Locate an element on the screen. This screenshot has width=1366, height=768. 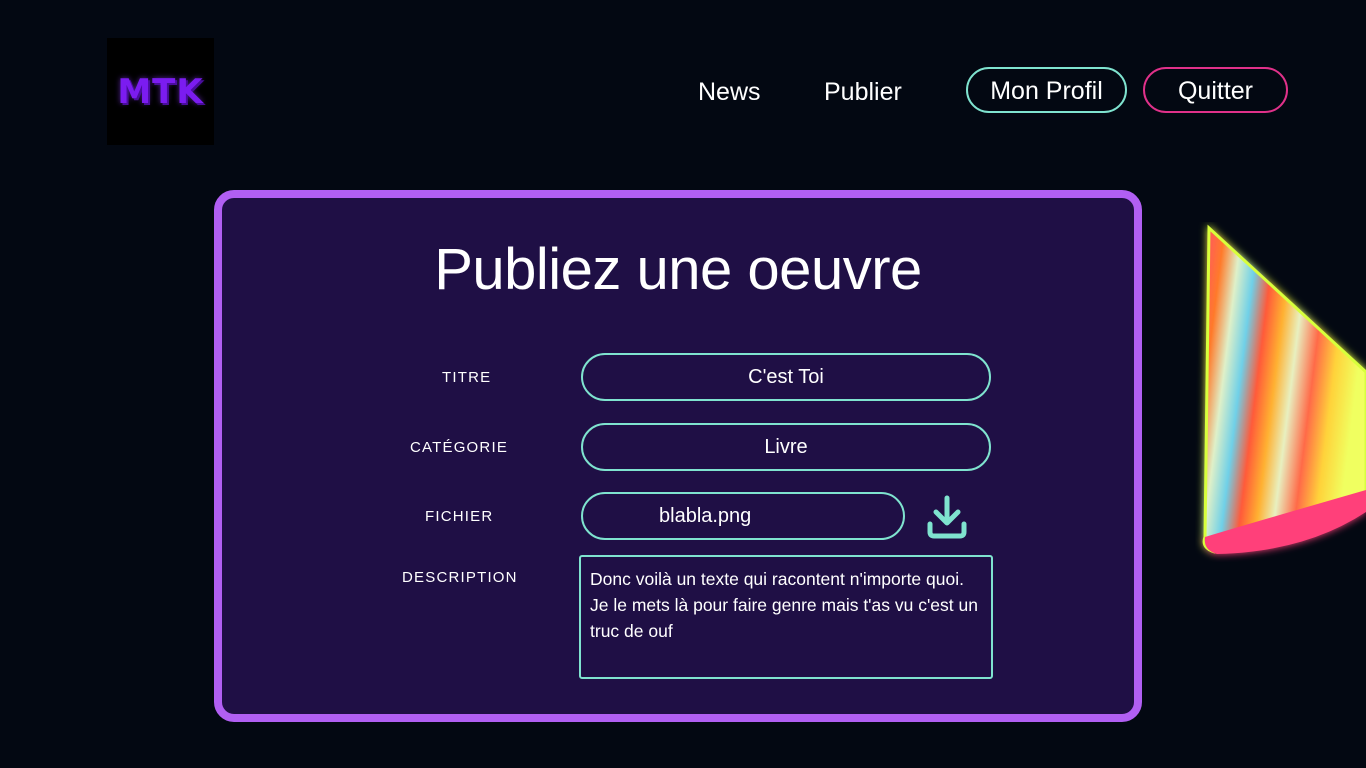
logo-text: MTK is located at coordinates (160, 91).